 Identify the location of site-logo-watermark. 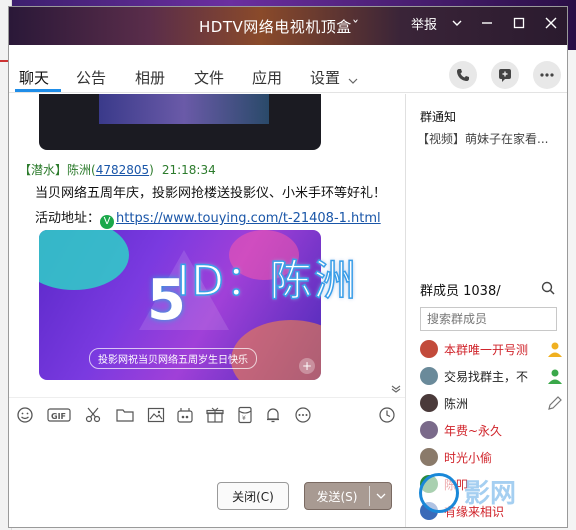
(439, 493).